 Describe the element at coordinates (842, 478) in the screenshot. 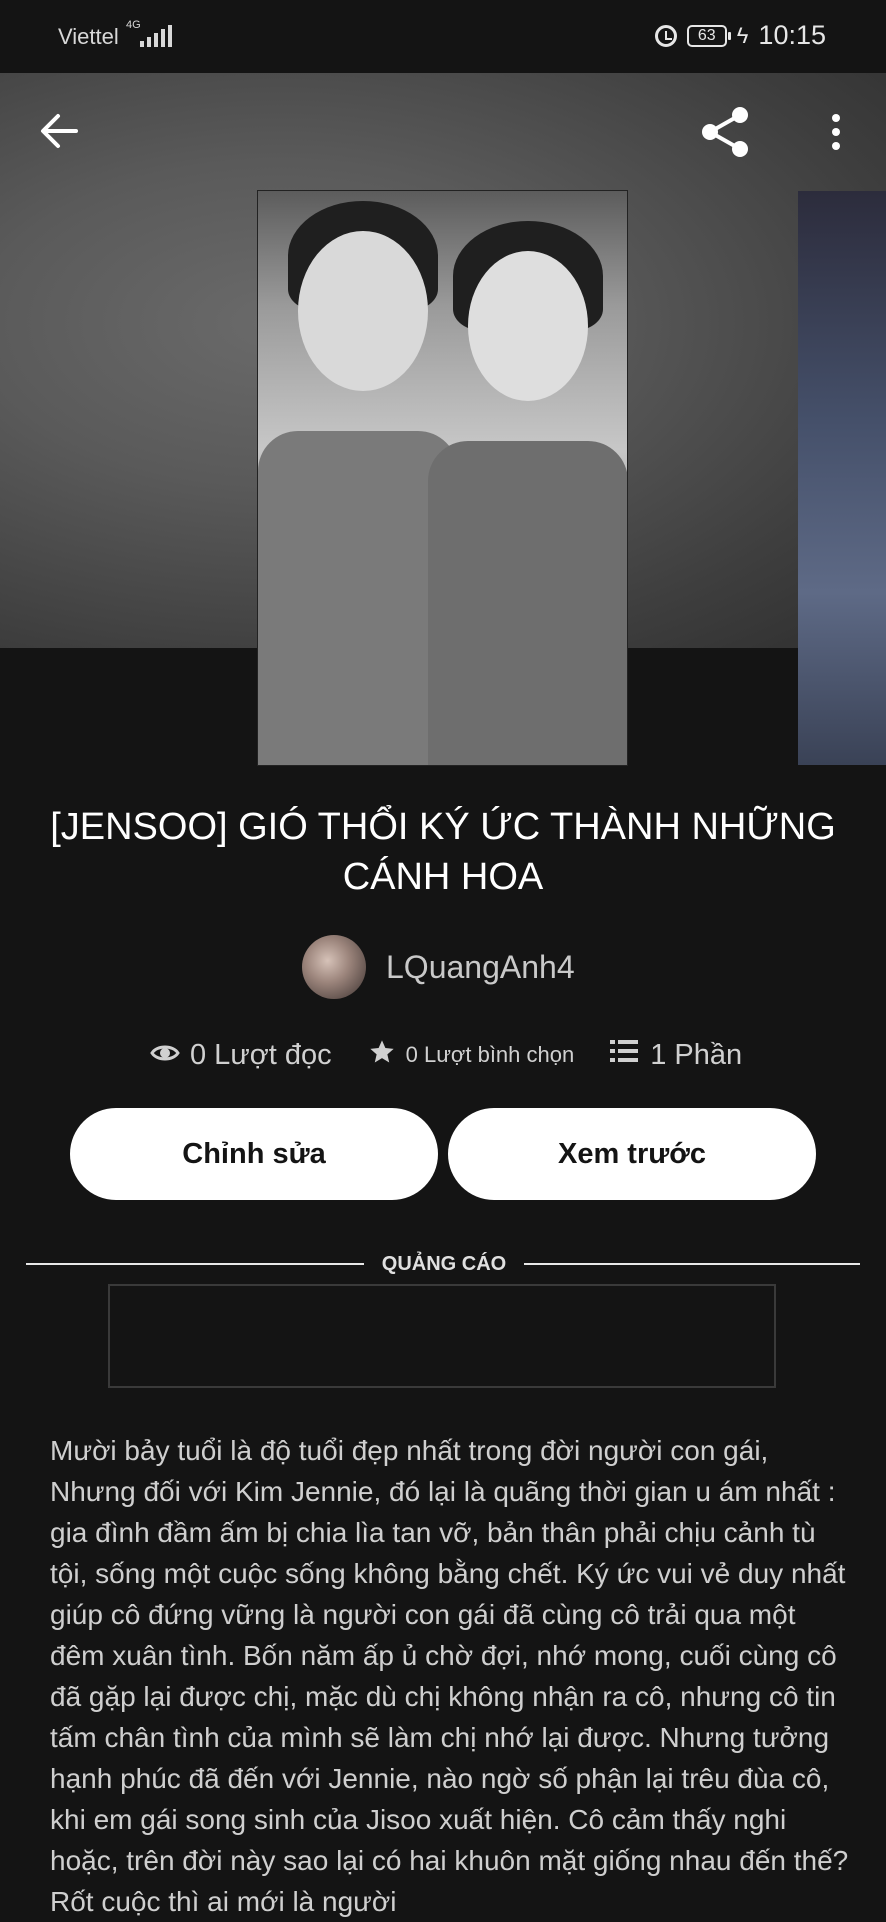

I see `next-story-cover-image` at that location.